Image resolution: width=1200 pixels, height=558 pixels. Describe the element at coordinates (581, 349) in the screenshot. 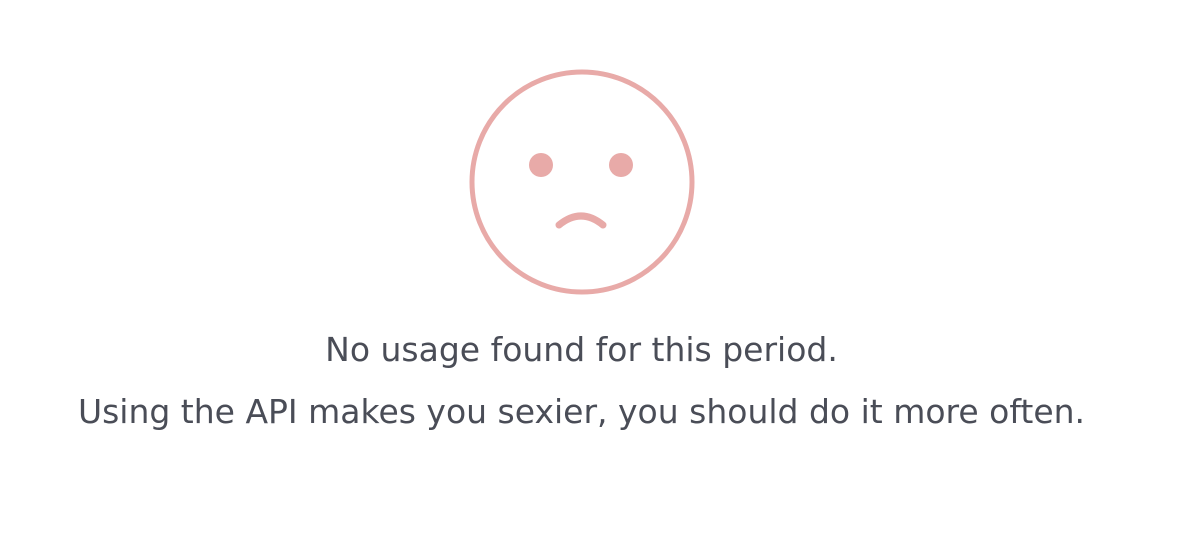

I see `empty-state-title: No usage found for this period.` at that location.